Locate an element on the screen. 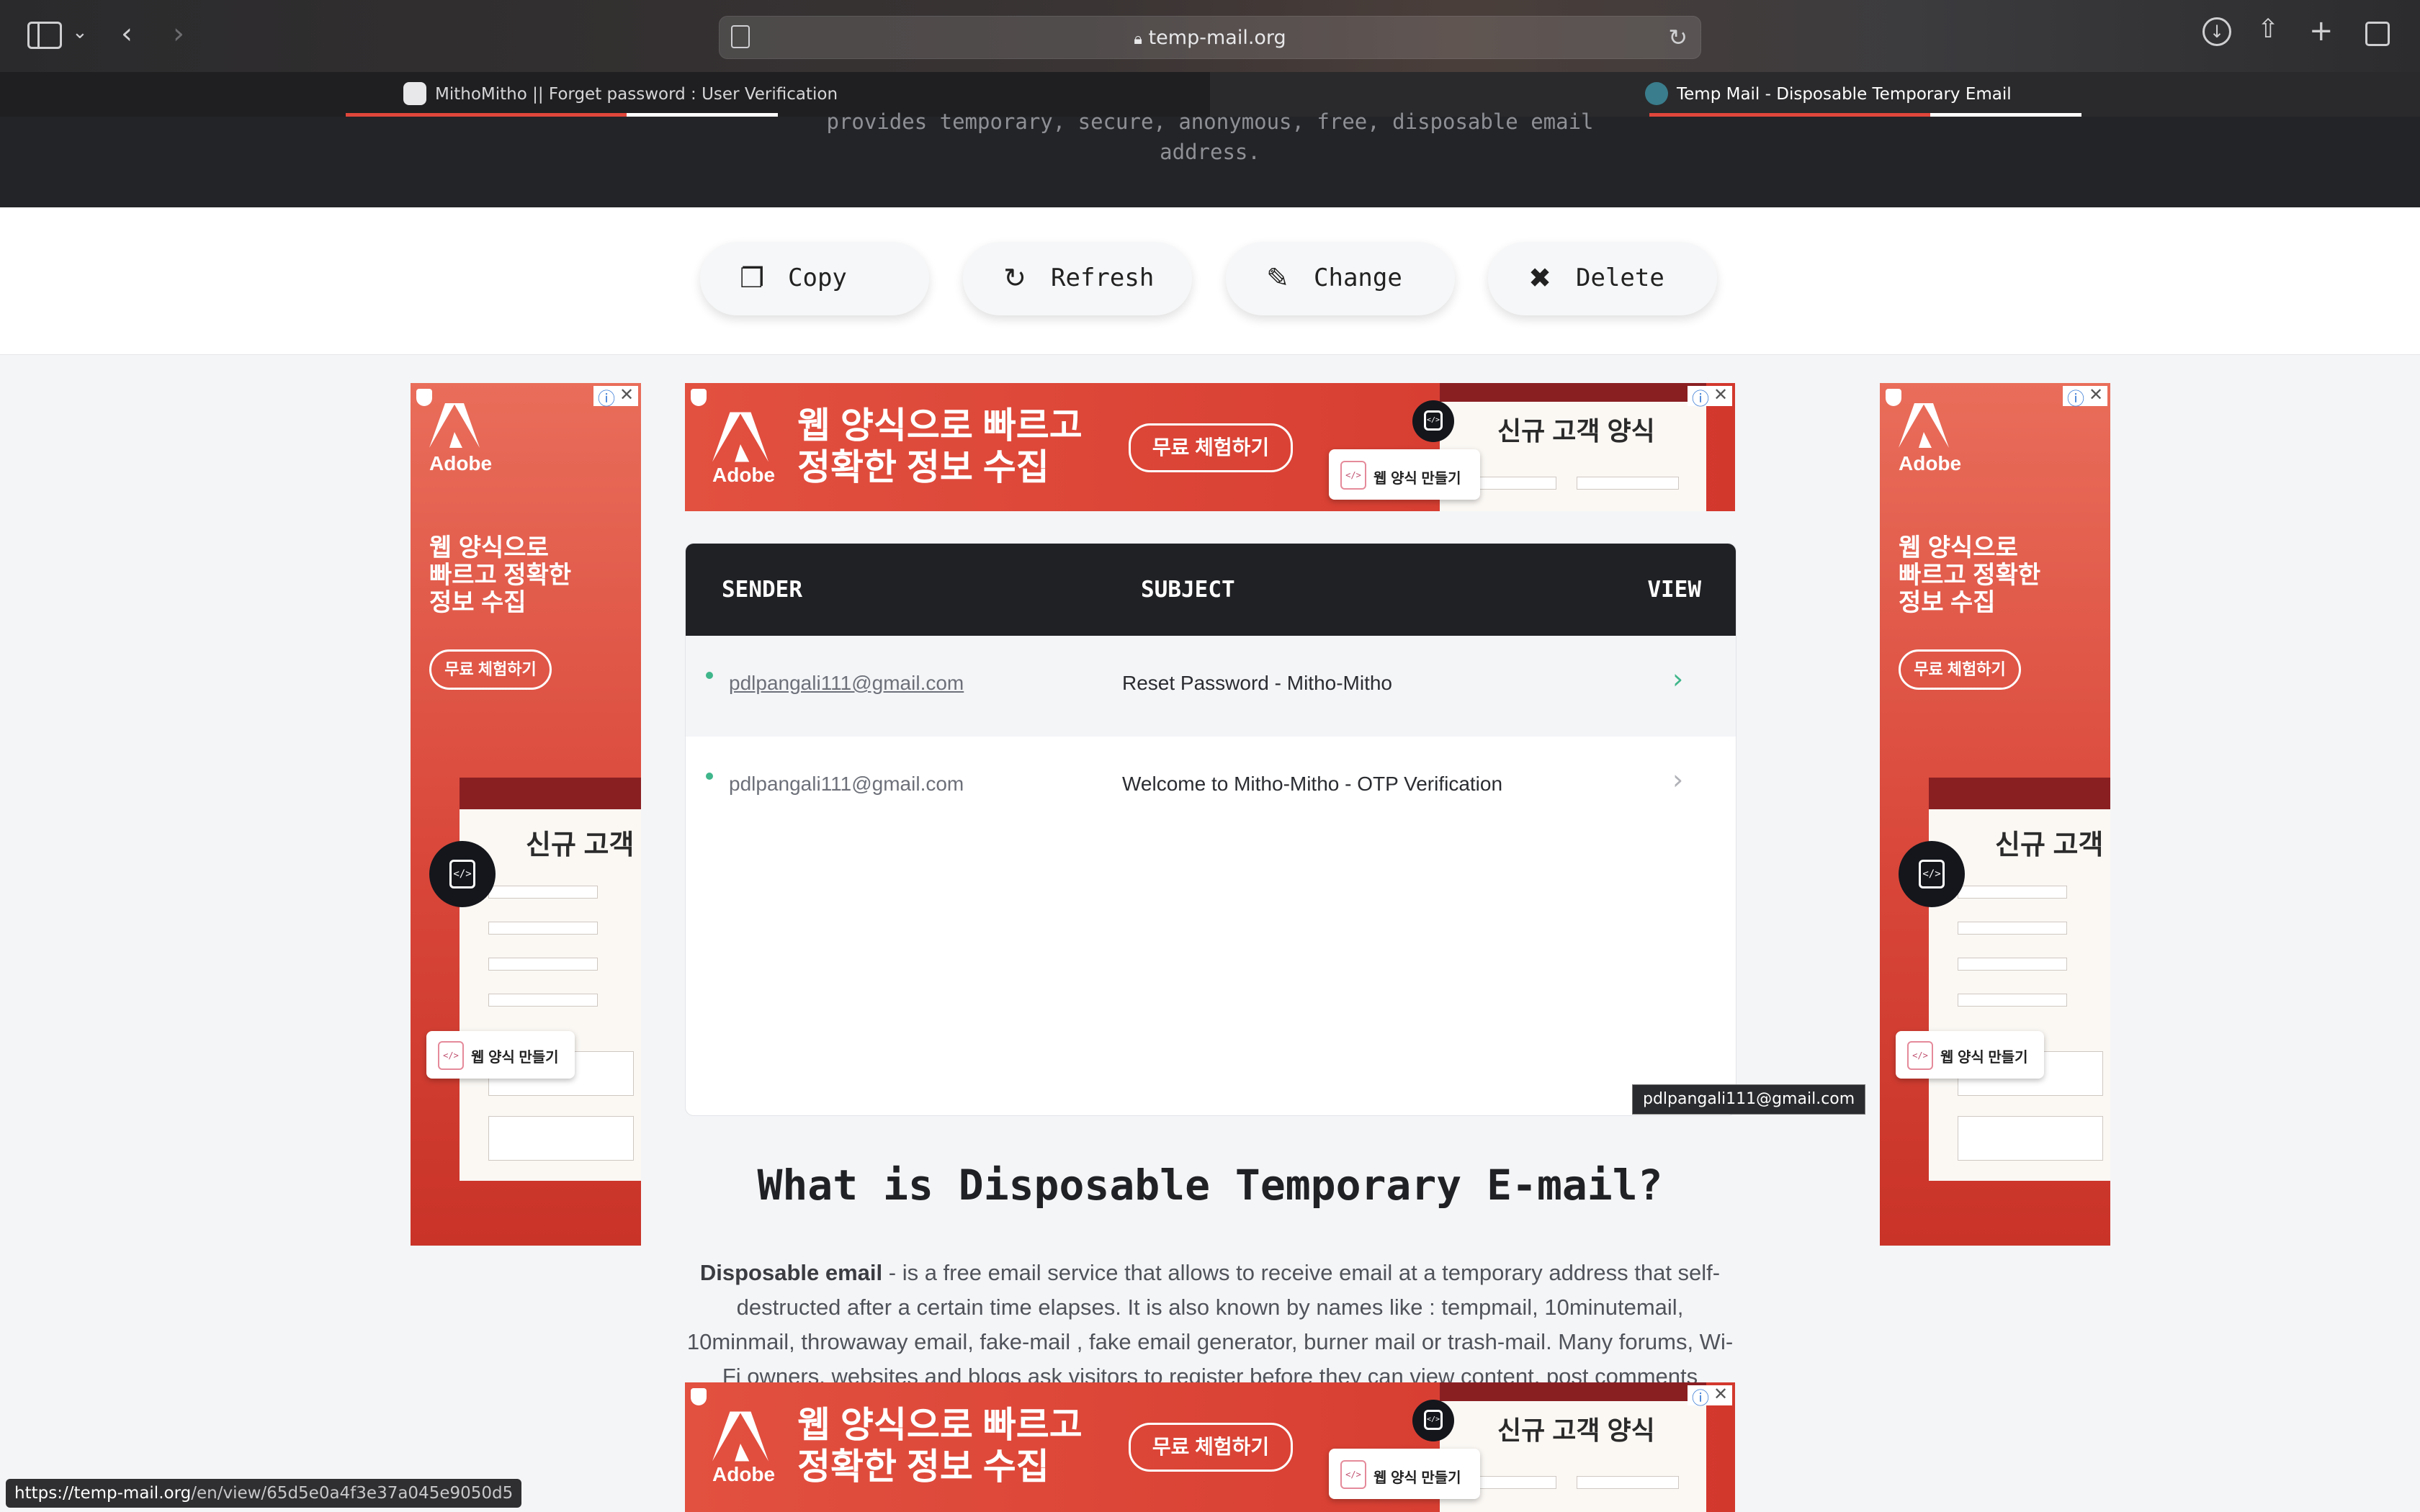 The image size is (2420, 1512). action-bar: ❐ Copy ↻ Refresh ✎ Change ✖ Delete is located at coordinates (1210, 281).